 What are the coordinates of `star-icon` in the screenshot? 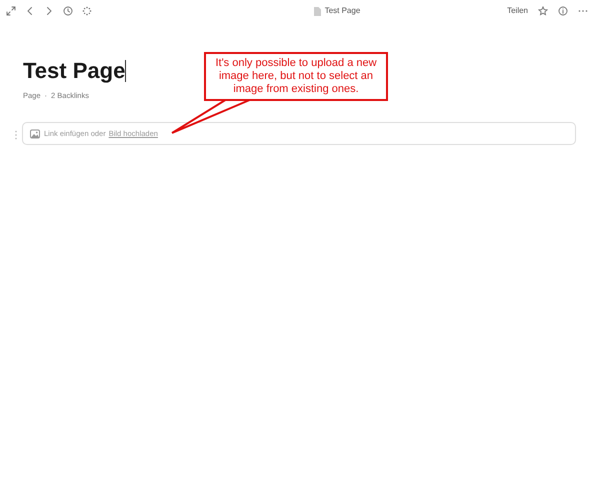 It's located at (543, 11).